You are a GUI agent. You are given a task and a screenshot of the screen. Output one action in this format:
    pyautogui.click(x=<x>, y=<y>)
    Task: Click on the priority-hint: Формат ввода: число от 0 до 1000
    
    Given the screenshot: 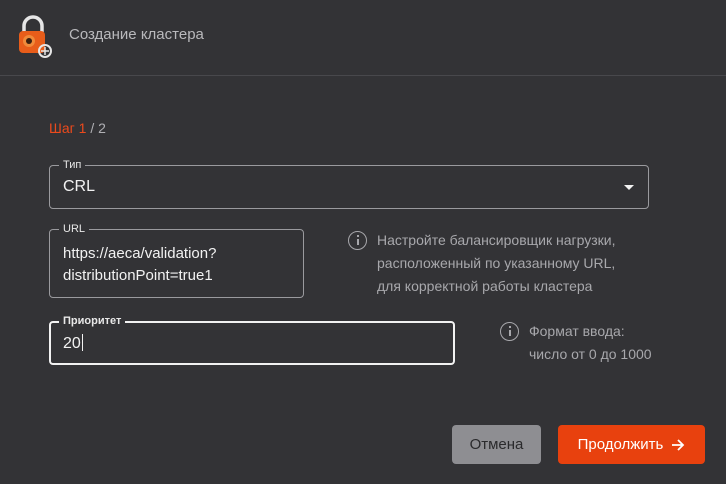 What is the action you would take?
    pyautogui.click(x=600, y=345)
    